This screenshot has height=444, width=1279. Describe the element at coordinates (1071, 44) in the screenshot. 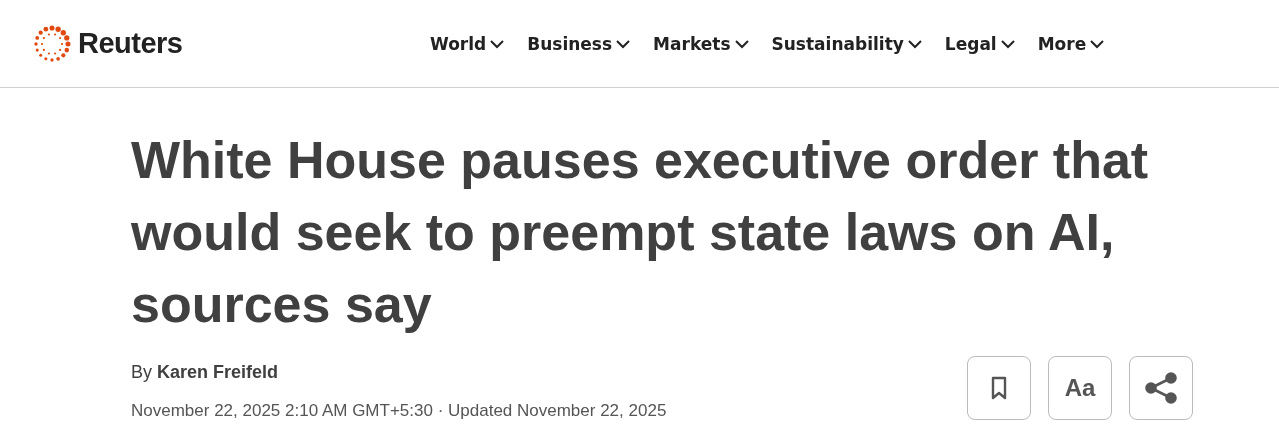

I see `nav-menu-item: More` at that location.